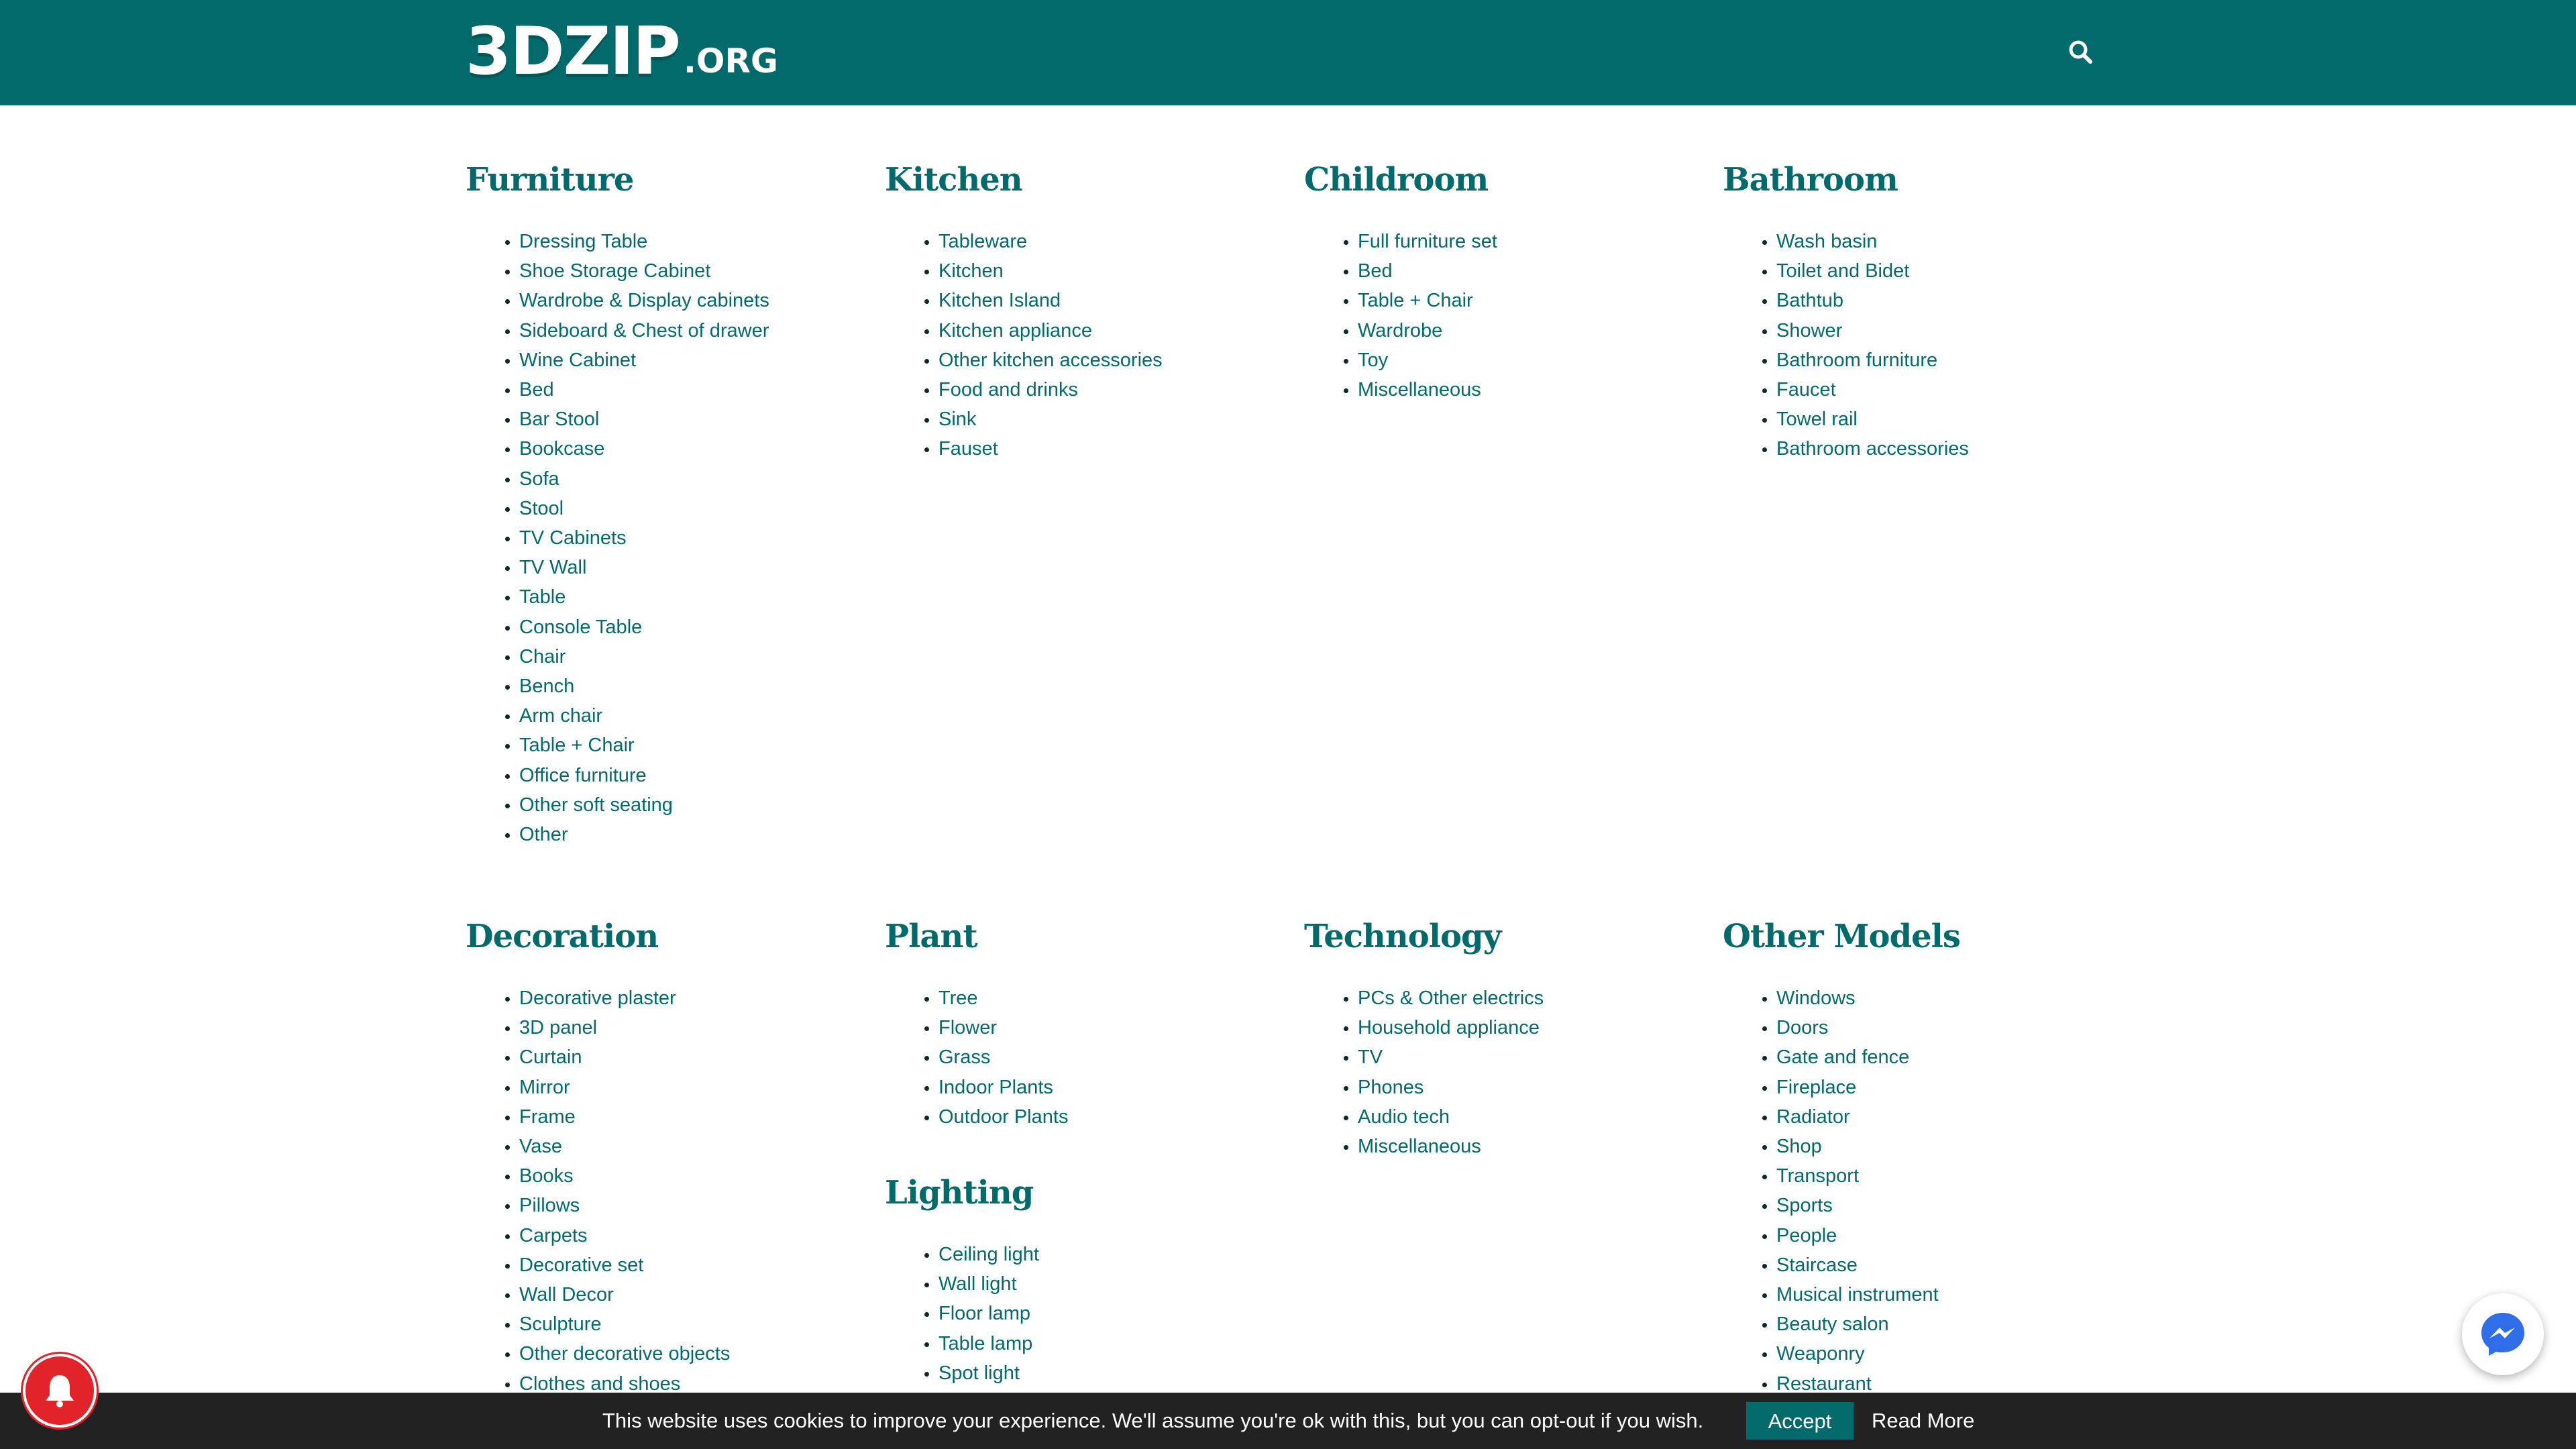  Describe the element at coordinates (680, 805) in the screenshot. I see `list-item: Other soft seating` at that location.